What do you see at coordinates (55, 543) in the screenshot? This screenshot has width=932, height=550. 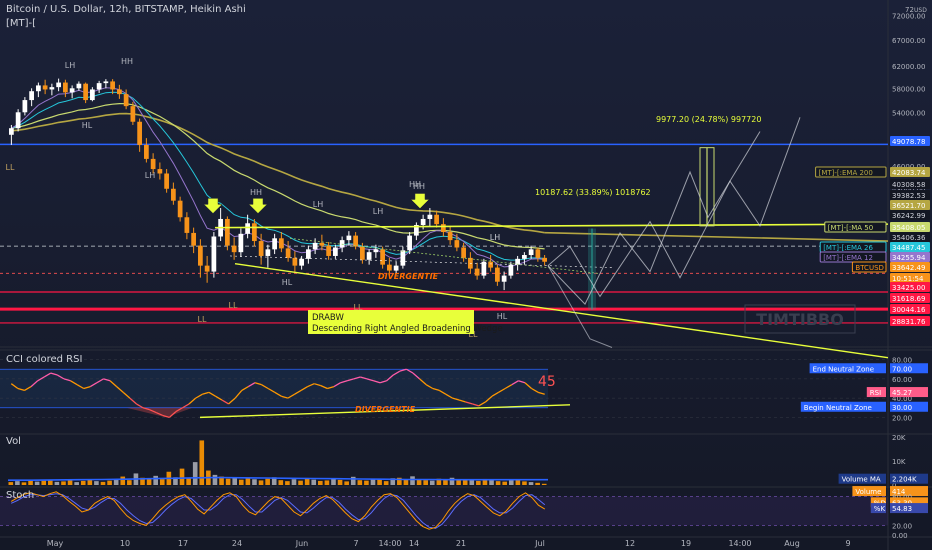 I see `time-axis-label: May` at bounding box center [55, 543].